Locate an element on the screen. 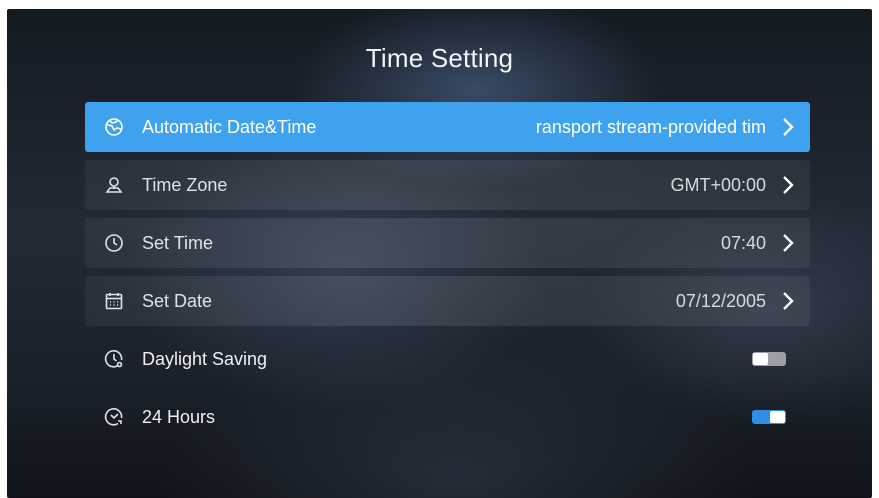  page-title: Time Setting is located at coordinates (439, 58).